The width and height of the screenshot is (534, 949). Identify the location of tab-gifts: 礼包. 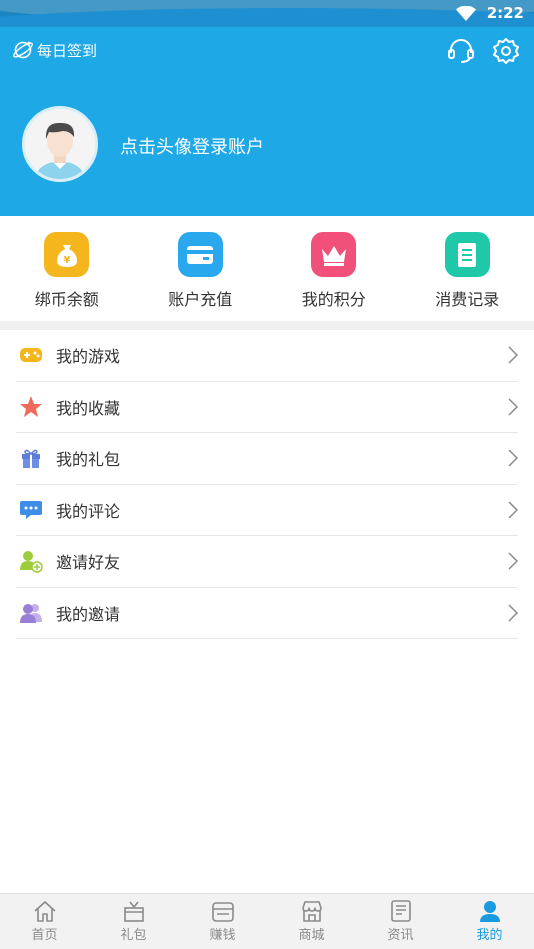
(133, 921).